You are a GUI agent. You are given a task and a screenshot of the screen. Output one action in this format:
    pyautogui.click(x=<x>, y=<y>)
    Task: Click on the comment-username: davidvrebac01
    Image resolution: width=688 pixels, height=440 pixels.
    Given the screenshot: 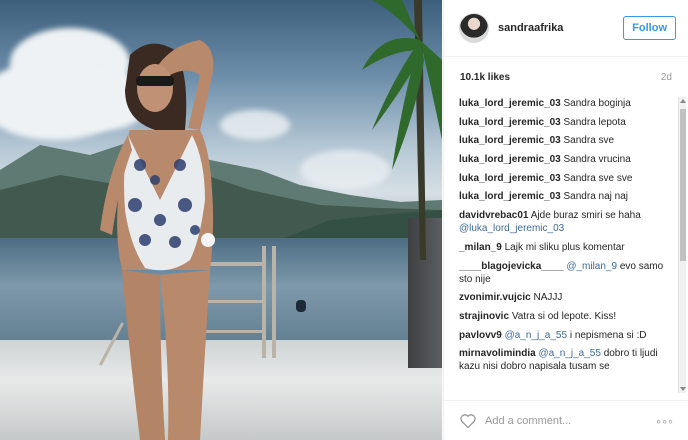 What is the action you would take?
    pyautogui.click(x=494, y=215)
    